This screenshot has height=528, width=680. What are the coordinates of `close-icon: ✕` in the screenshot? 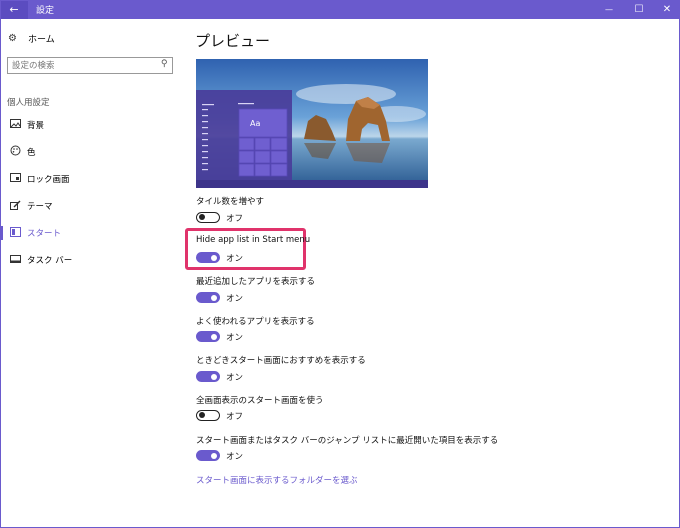 It's located at (667, 9).